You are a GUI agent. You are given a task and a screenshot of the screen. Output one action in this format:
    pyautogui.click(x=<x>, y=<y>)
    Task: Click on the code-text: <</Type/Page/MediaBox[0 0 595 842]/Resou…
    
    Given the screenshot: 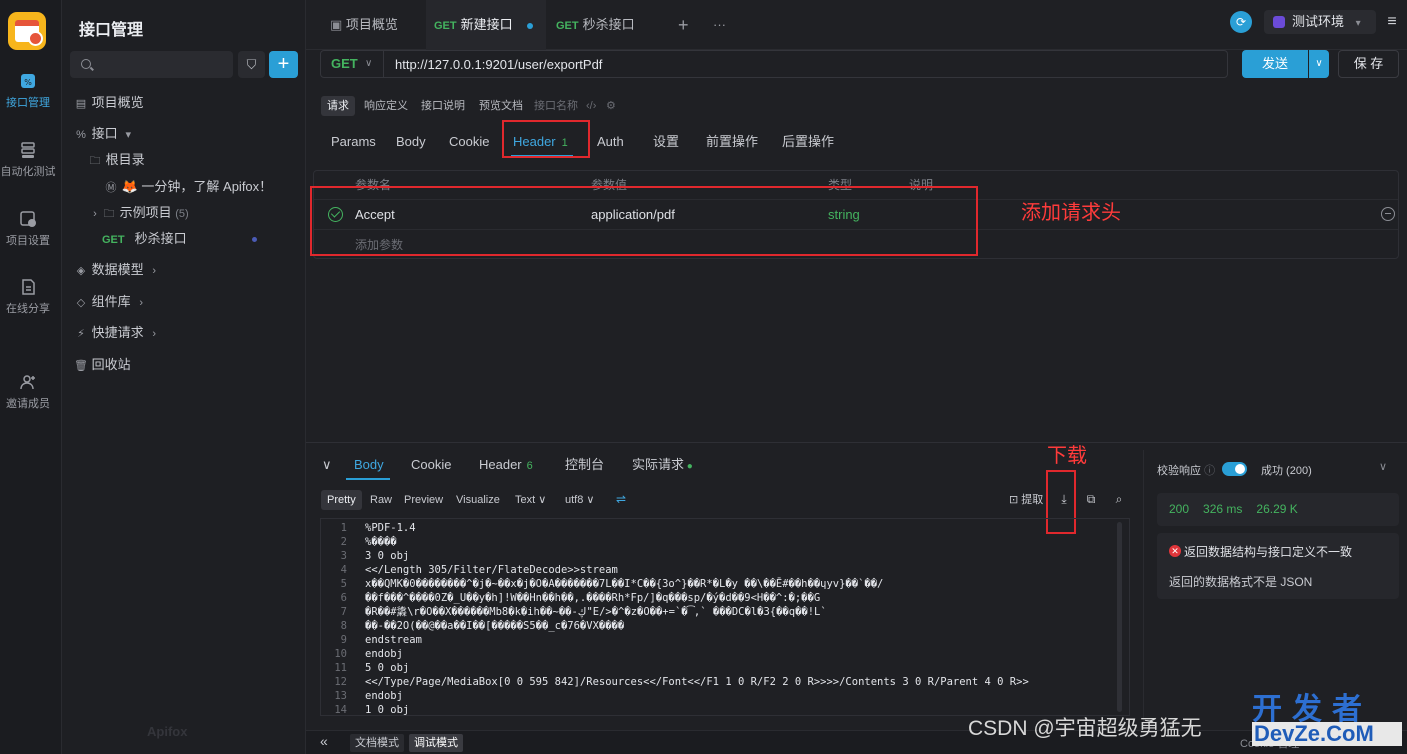 What is the action you would take?
    pyautogui.click(x=697, y=682)
    